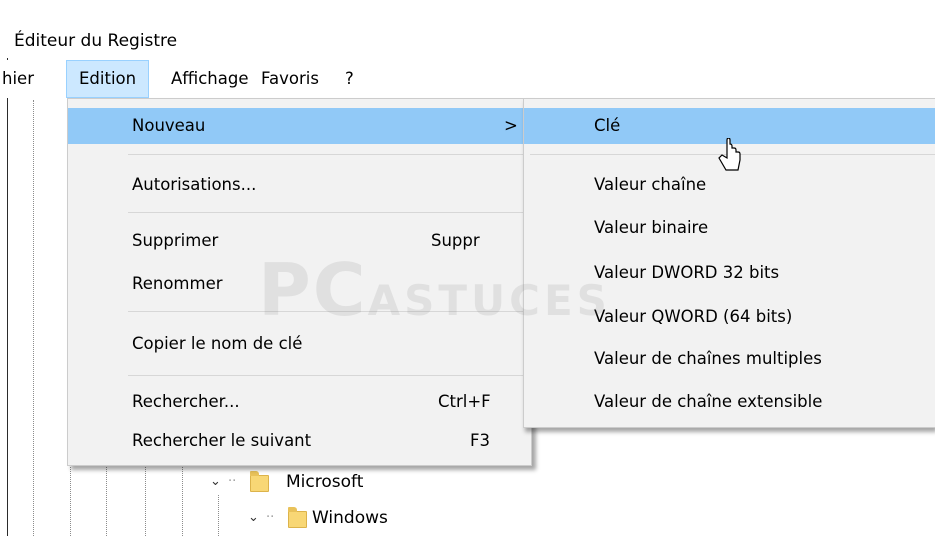 The image size is (935, 536). I want to click on menu-item-rechercher-suivant: Rechercher le suivant F3, so click(298, 441).